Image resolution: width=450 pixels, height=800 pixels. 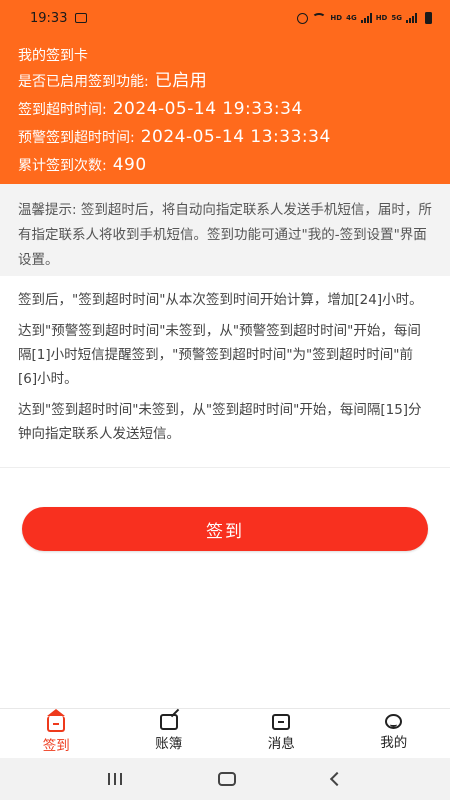 What do you see at coordinates (235, 137) in the screenshot?
I see `warning-timeout-value: 2024-05-14 13:33:34` at bounding box center [235, 137].